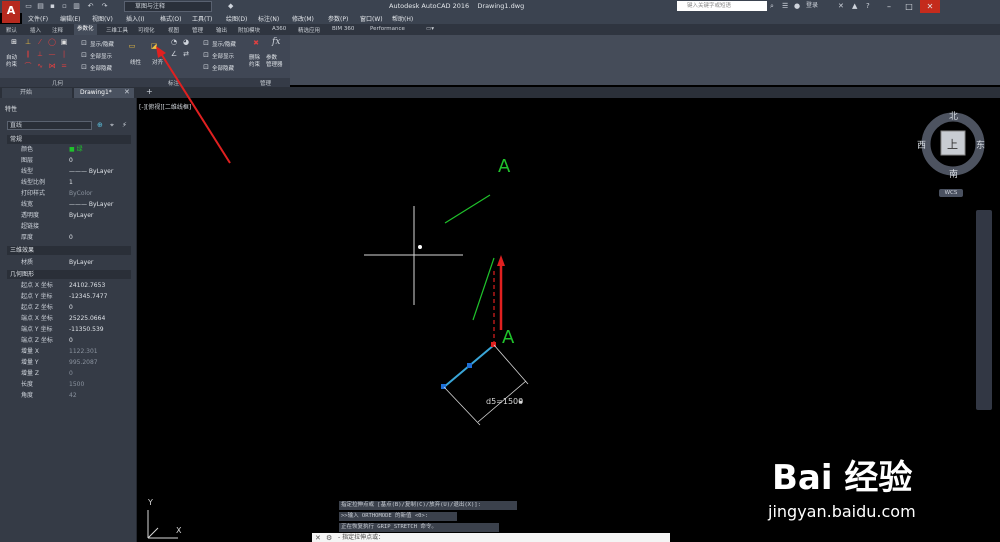  Describe the element at coordinates (150, 502) in the screenshot. I see `ucs-y-label: Y` at that location.